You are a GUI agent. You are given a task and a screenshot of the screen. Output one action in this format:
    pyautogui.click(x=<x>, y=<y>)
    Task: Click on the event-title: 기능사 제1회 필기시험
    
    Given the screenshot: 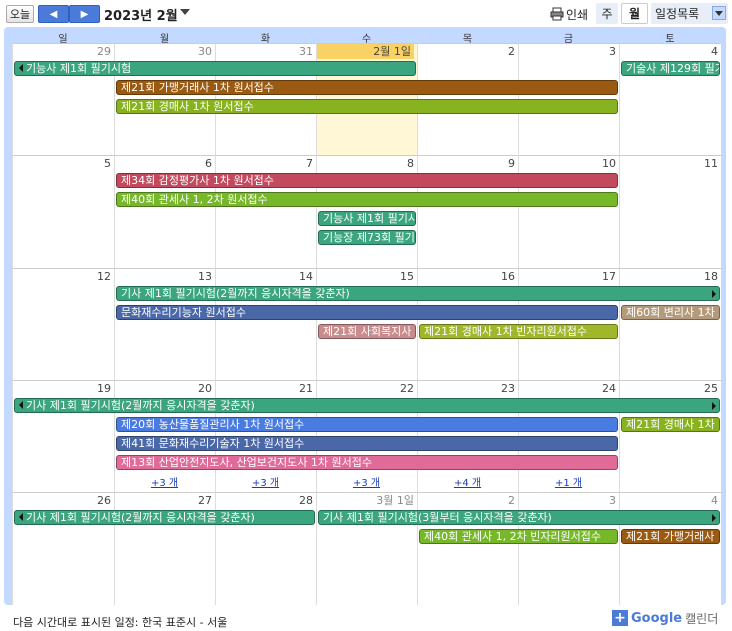 What is the action you would take?
    pyautogui.click(x=79, y=68)
    